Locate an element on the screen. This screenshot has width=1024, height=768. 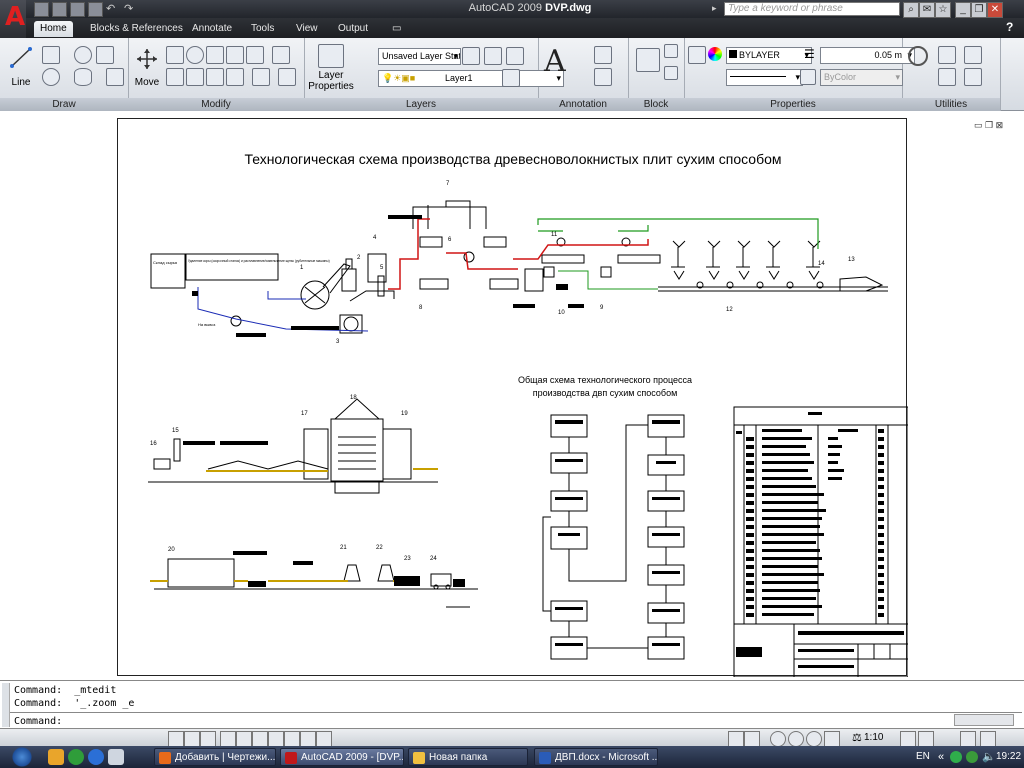
drawing-close-icon: ⊠ is located at coordinates (1000, 125).